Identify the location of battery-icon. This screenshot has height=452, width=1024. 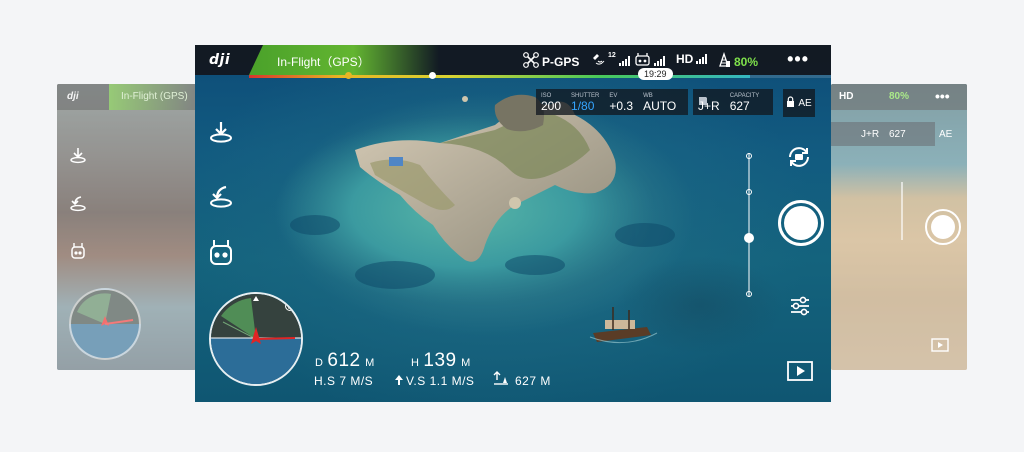
(724, 61).